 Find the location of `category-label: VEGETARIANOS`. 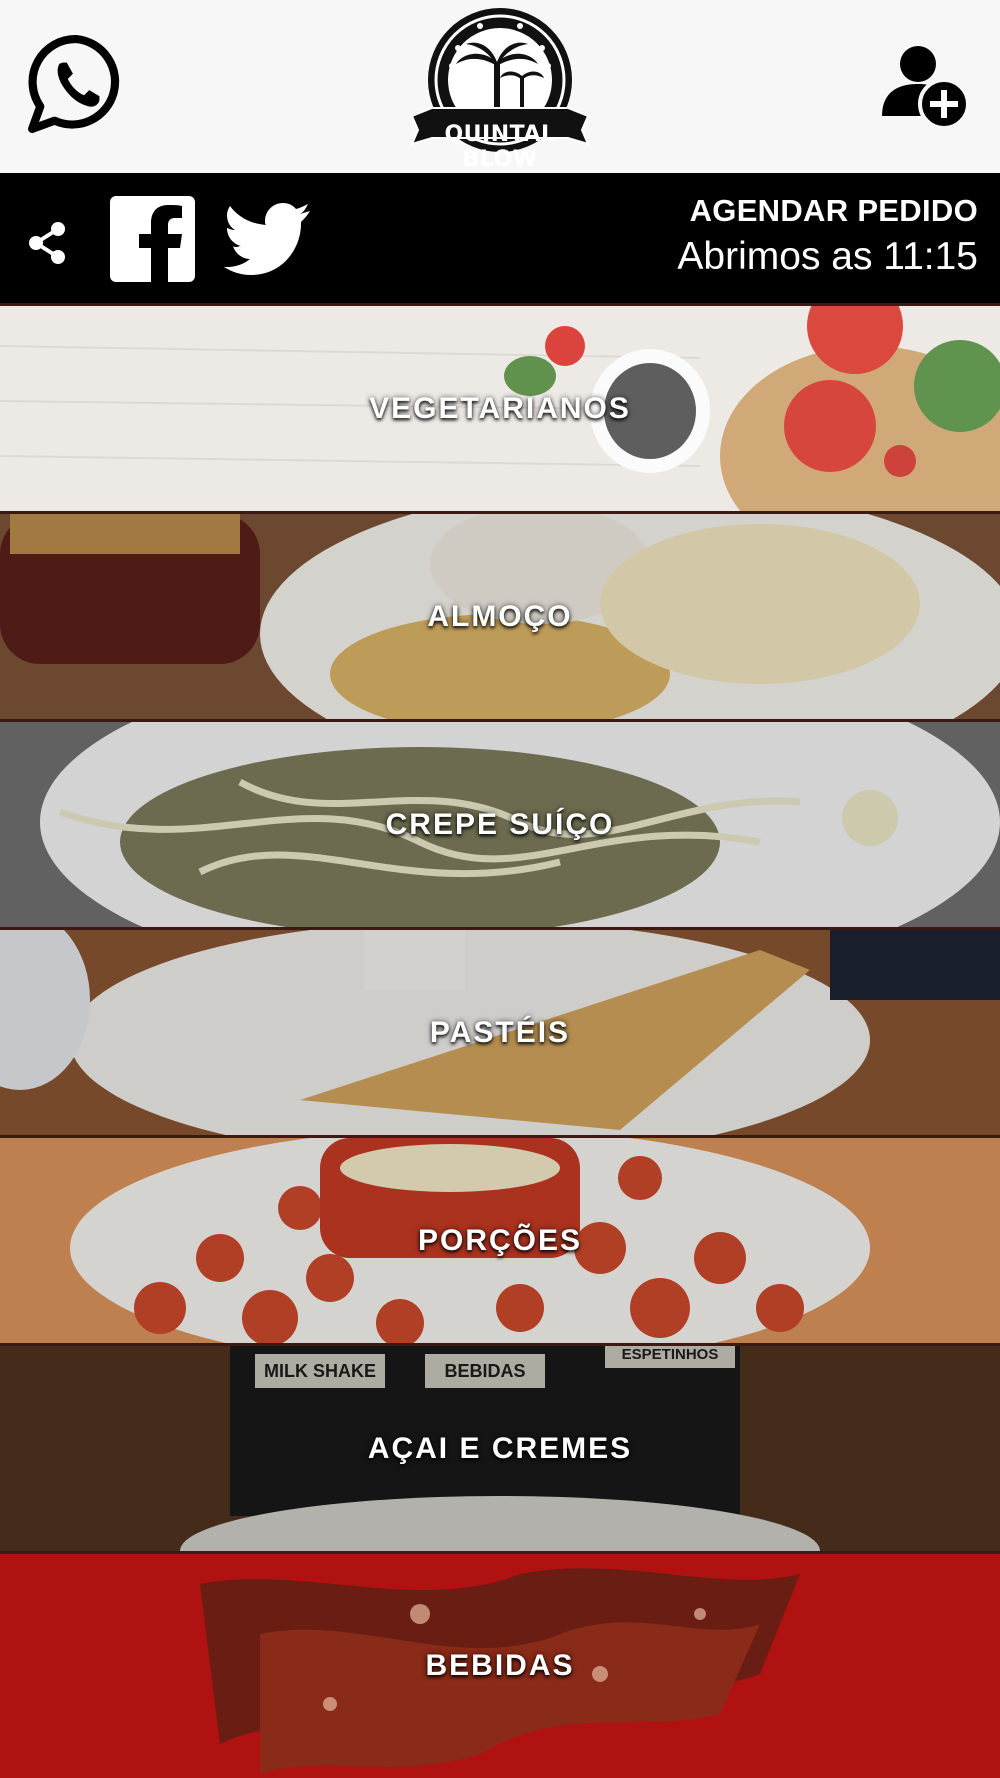

category-label: VEGETARIANOS is located at coordinates (500, 408).